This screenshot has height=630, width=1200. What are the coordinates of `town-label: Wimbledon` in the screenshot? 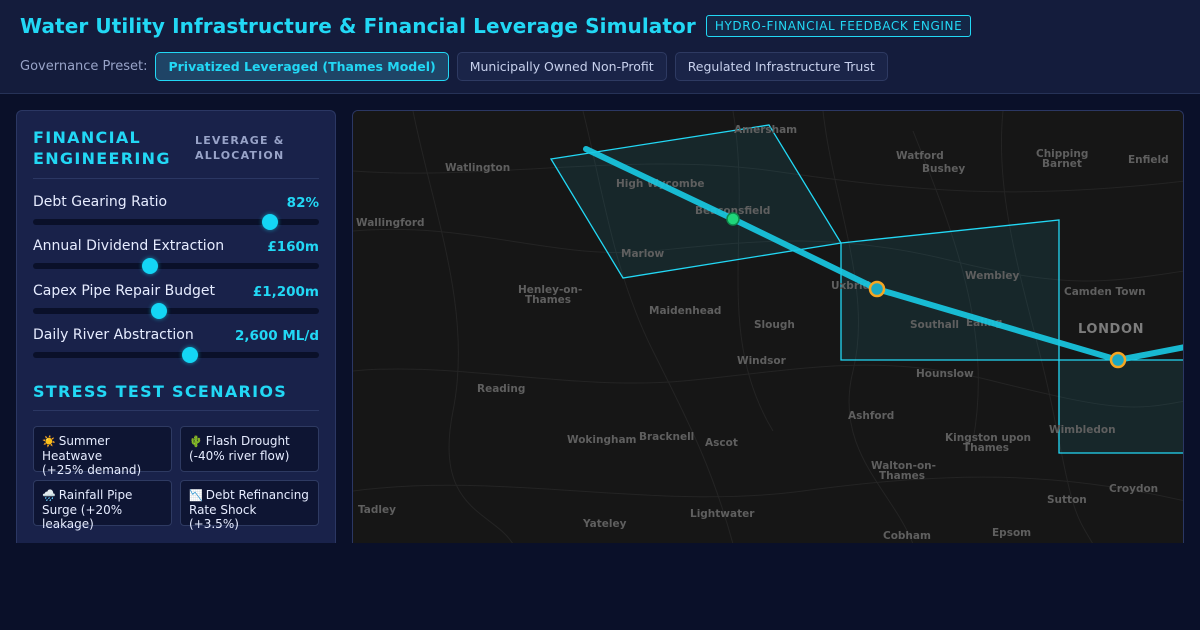 It's located at (1082, 430).